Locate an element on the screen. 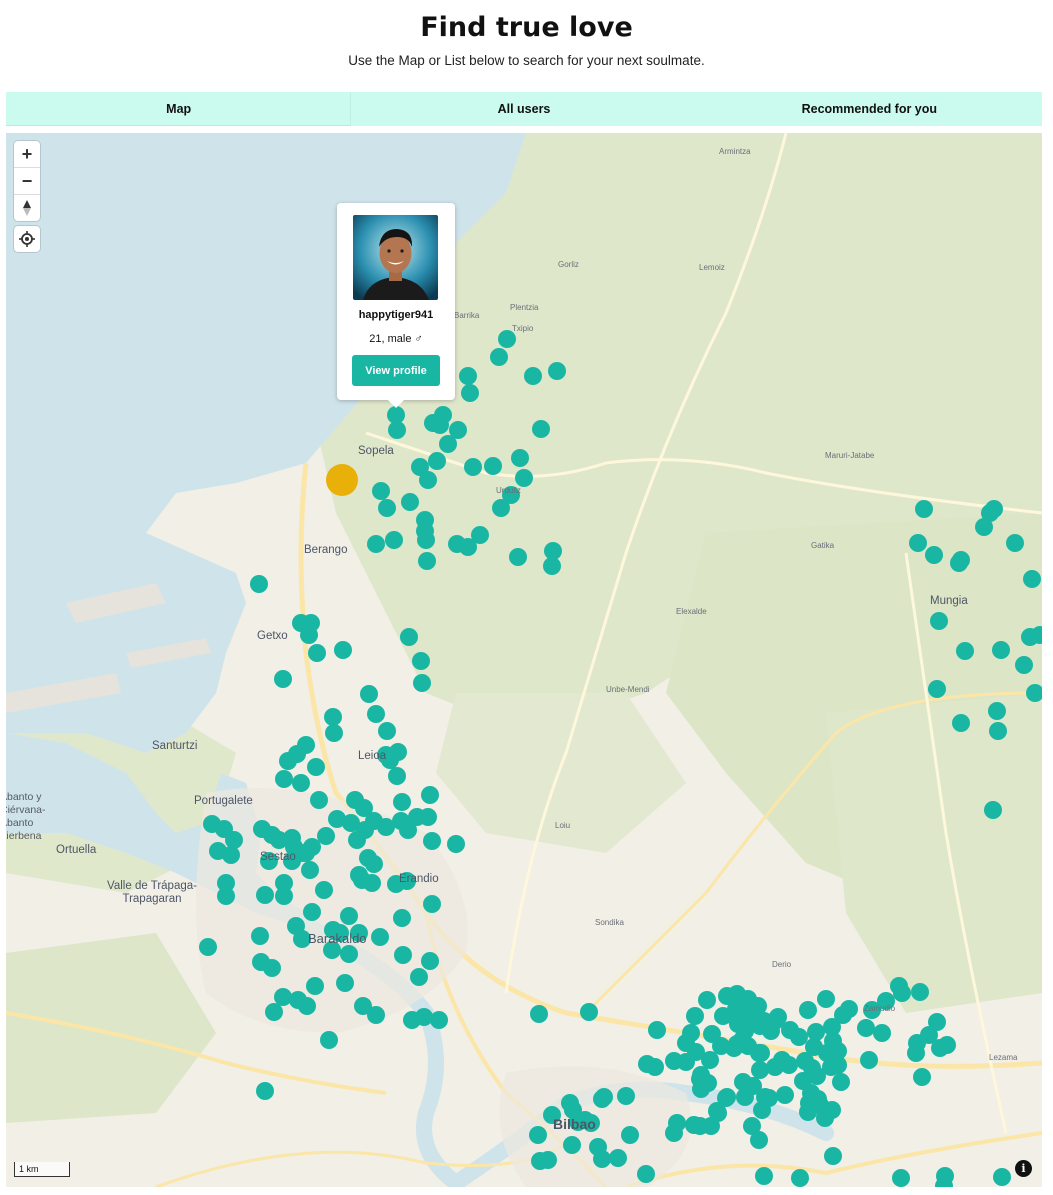 The image size is (1053, 1195). tab-all-users: All users is located at coordinates (523, 109).